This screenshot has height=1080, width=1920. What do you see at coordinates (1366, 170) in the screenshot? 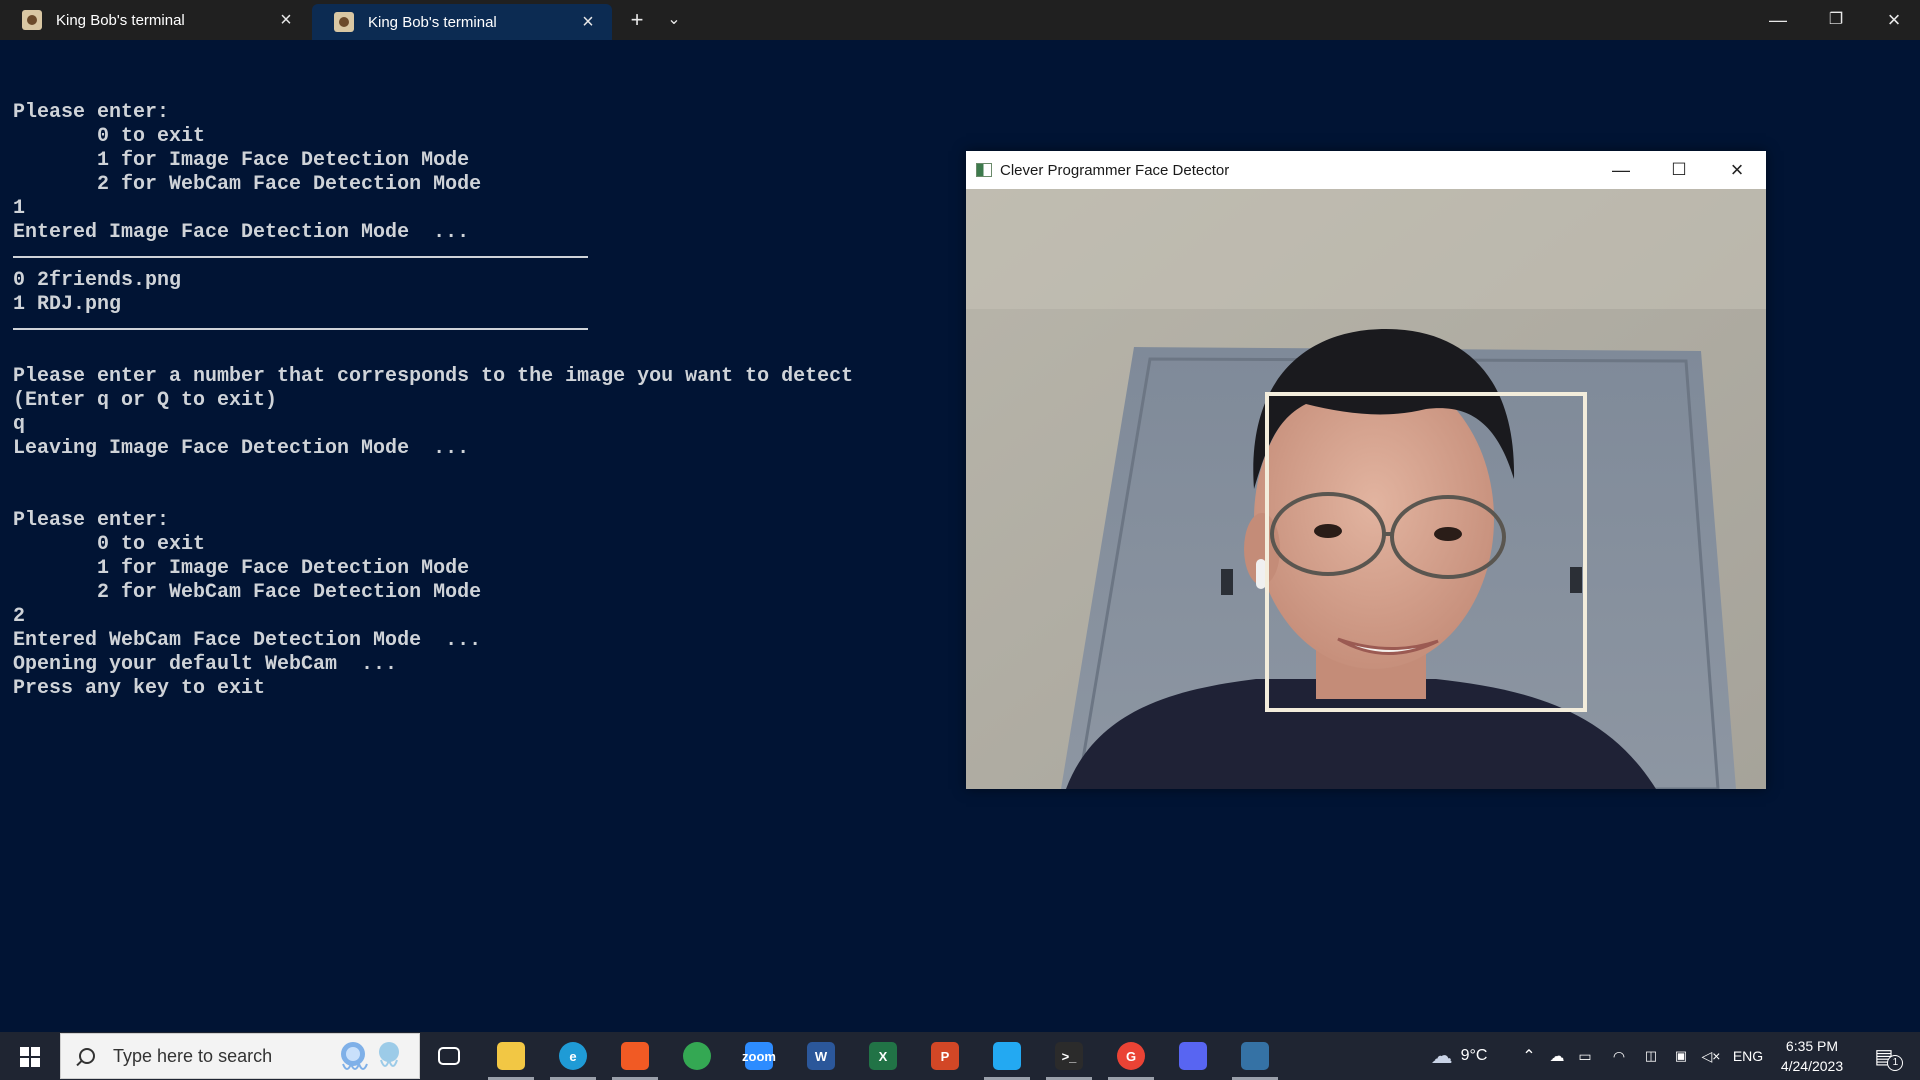
I see `face-detector-titlebar: Clever Programmer Face Detector — ☐ ×` at bounding box center [1366, 170].